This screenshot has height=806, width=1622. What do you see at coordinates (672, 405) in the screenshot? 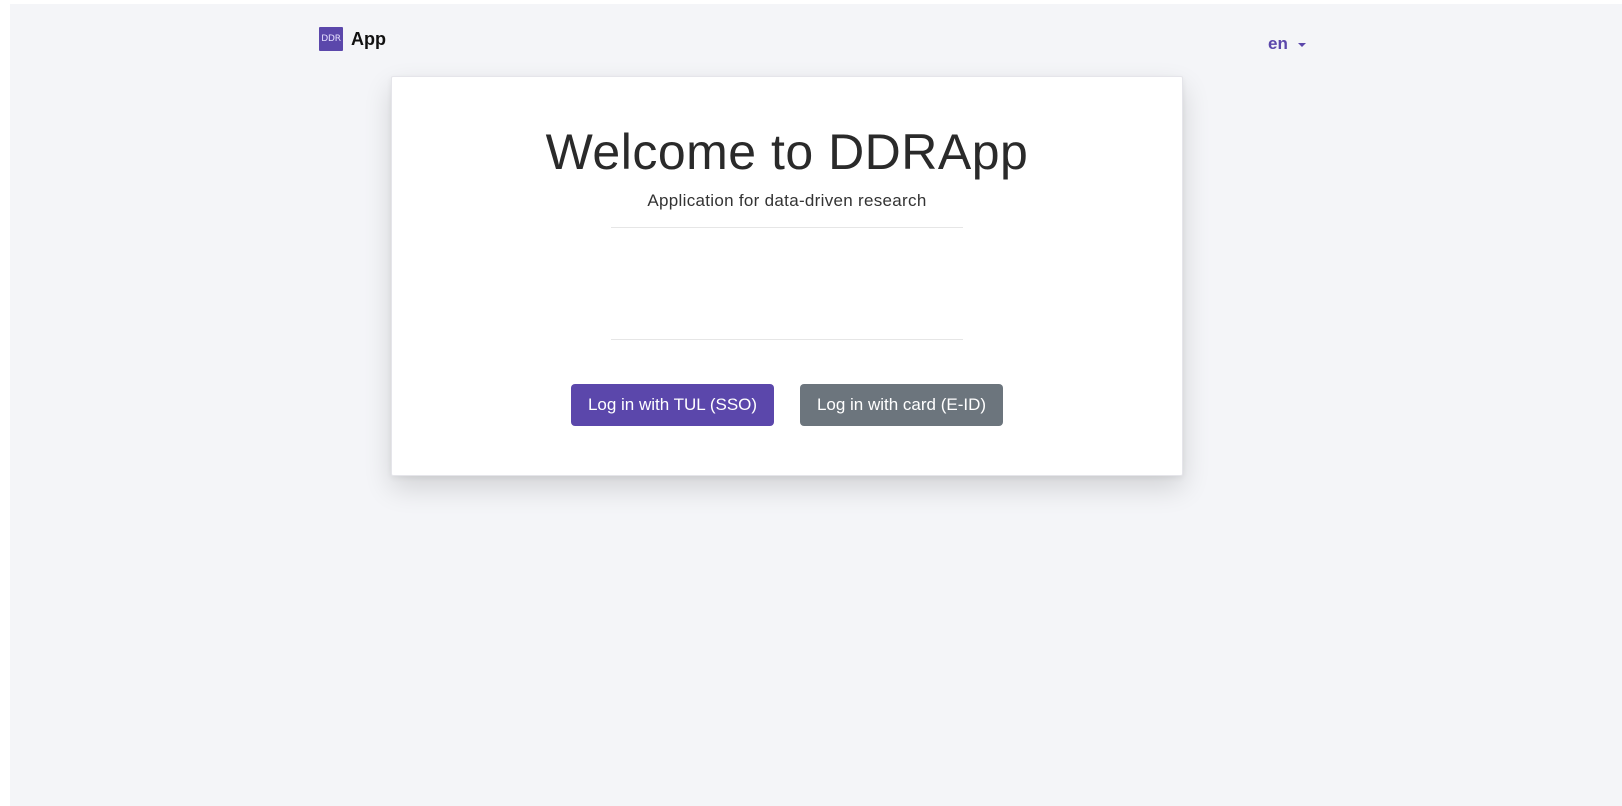
I see `login-sso-button: Log in with TUL (SSO)` at bounding box center [672, 405].